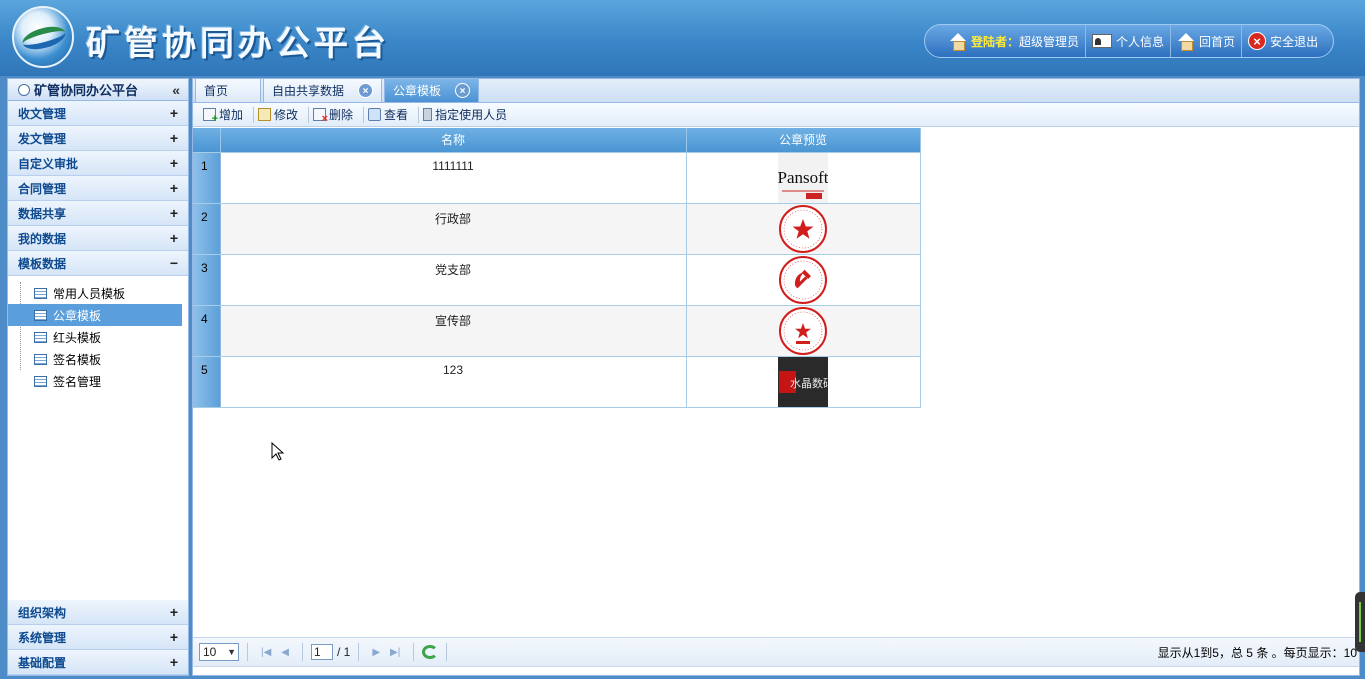 The image size is (1365, 679). What do you see at coordinates (98, 213) in the screenshot?
I see `menu-group-share: 数据共享 +` at bounding box center [98, 213].